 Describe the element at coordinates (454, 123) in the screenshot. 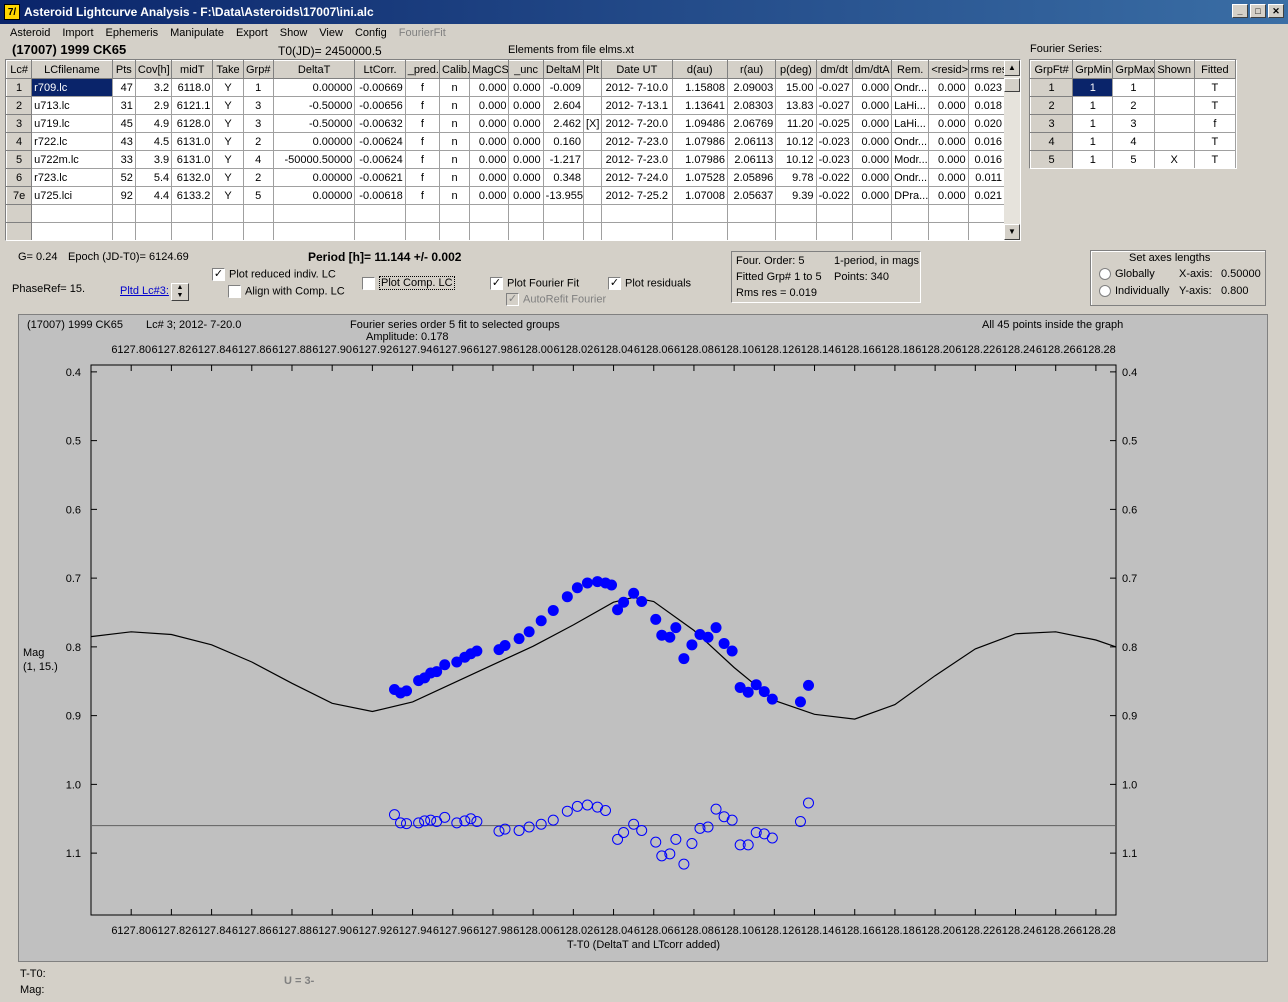

I see `table-cell: n` at that location.